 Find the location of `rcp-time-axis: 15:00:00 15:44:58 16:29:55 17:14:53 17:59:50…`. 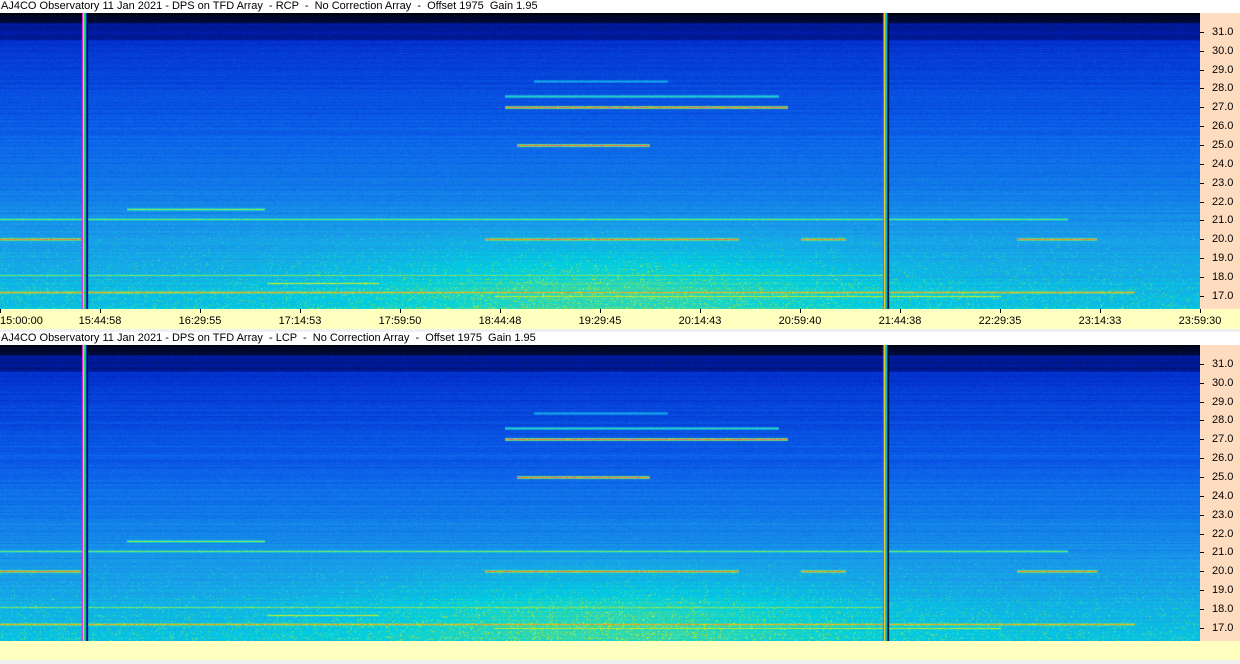

rcp-time-axis: 15:00:00 15:44:58 16:29:55 17:14:53 17:59:50… is located at coordinates (620, 319).